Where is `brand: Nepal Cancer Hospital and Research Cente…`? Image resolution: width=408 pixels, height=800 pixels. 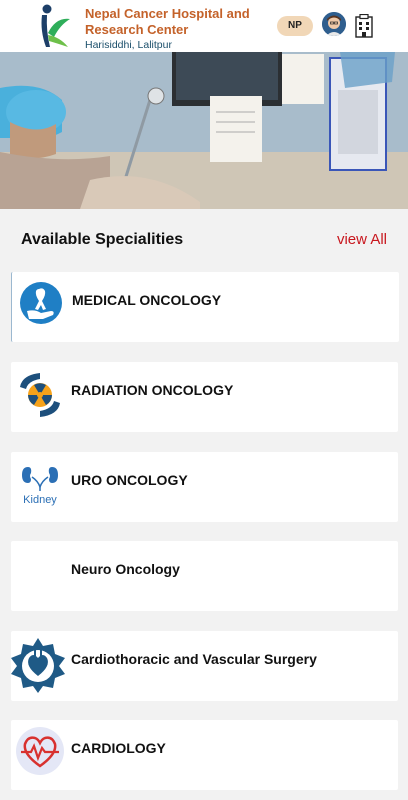 brand: Nepal Cancer Hospital and Research Cente… is located at coordinates (170, 29).